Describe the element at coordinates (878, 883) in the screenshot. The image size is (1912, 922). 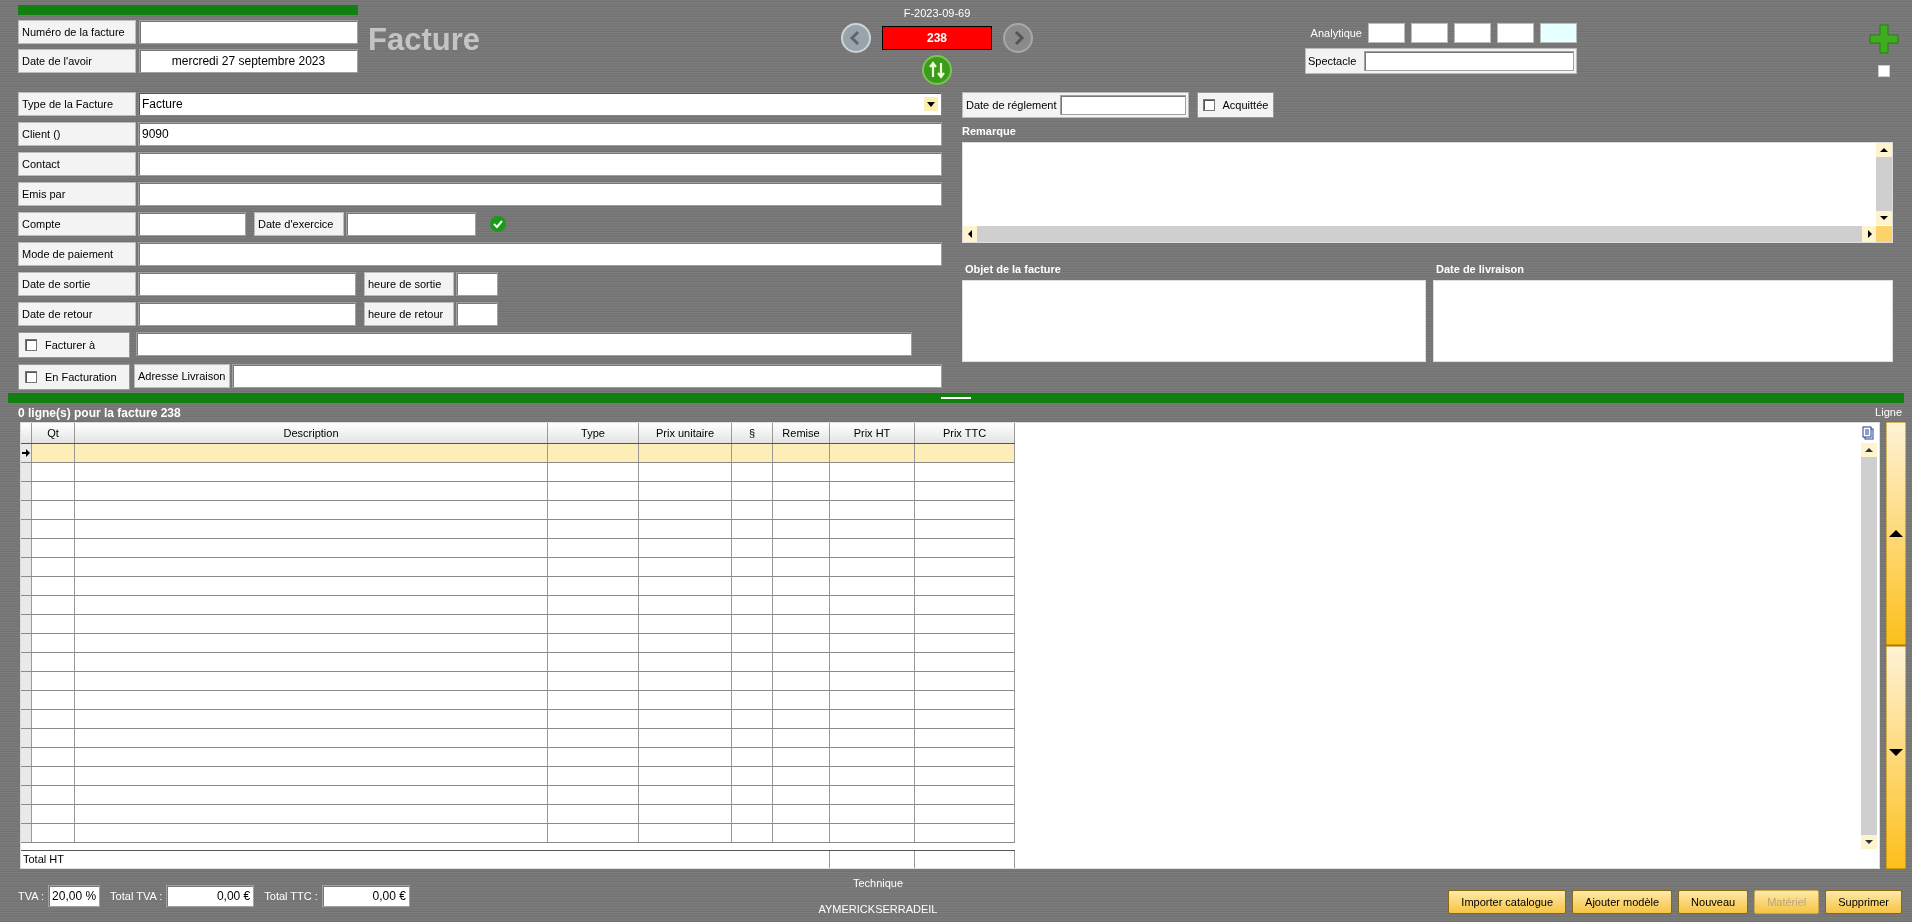
I see `department-label: Technique` at that location.